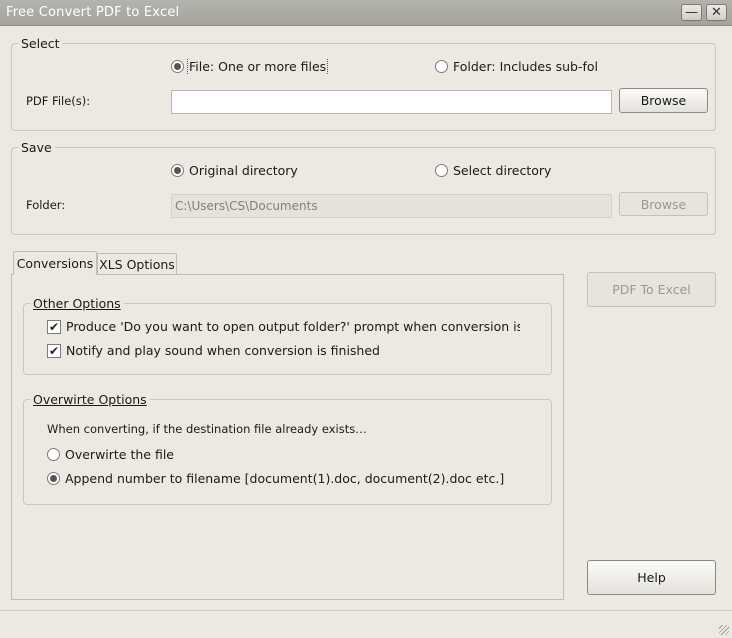 This screenshot has height=638, width=732. I want to click on pdf-files-input, so click(391, 102).